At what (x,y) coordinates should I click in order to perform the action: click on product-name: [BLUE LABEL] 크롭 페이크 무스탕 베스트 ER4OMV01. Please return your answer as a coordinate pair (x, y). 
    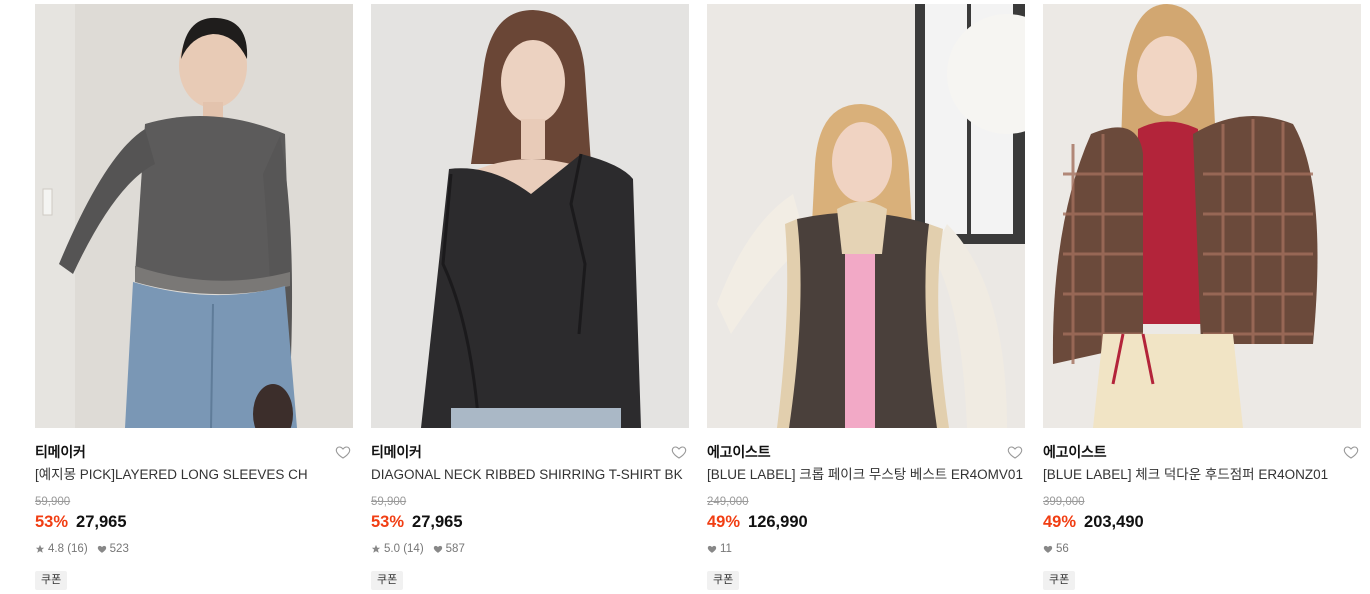
    Looking at the image, I should click on (866, 475).